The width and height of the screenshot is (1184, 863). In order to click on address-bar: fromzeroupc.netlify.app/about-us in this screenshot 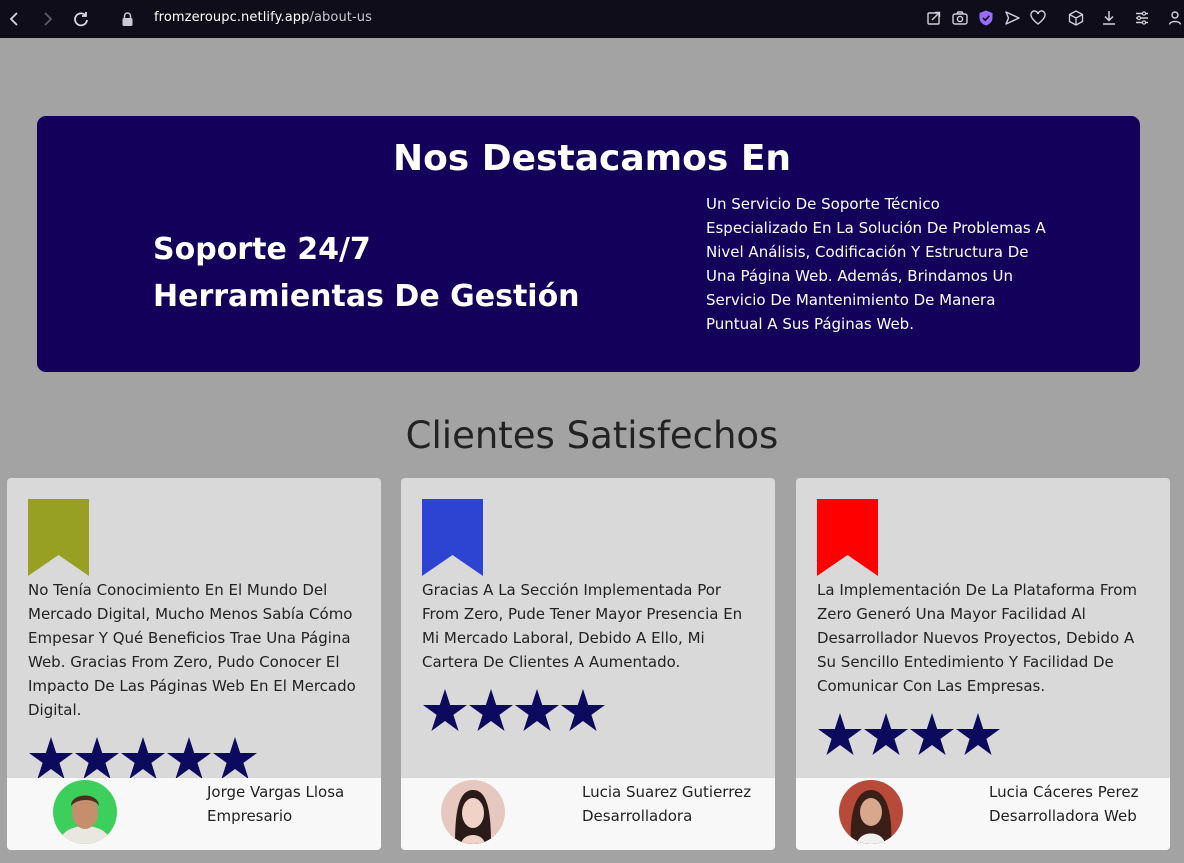, I will do `click(263, 17)`.